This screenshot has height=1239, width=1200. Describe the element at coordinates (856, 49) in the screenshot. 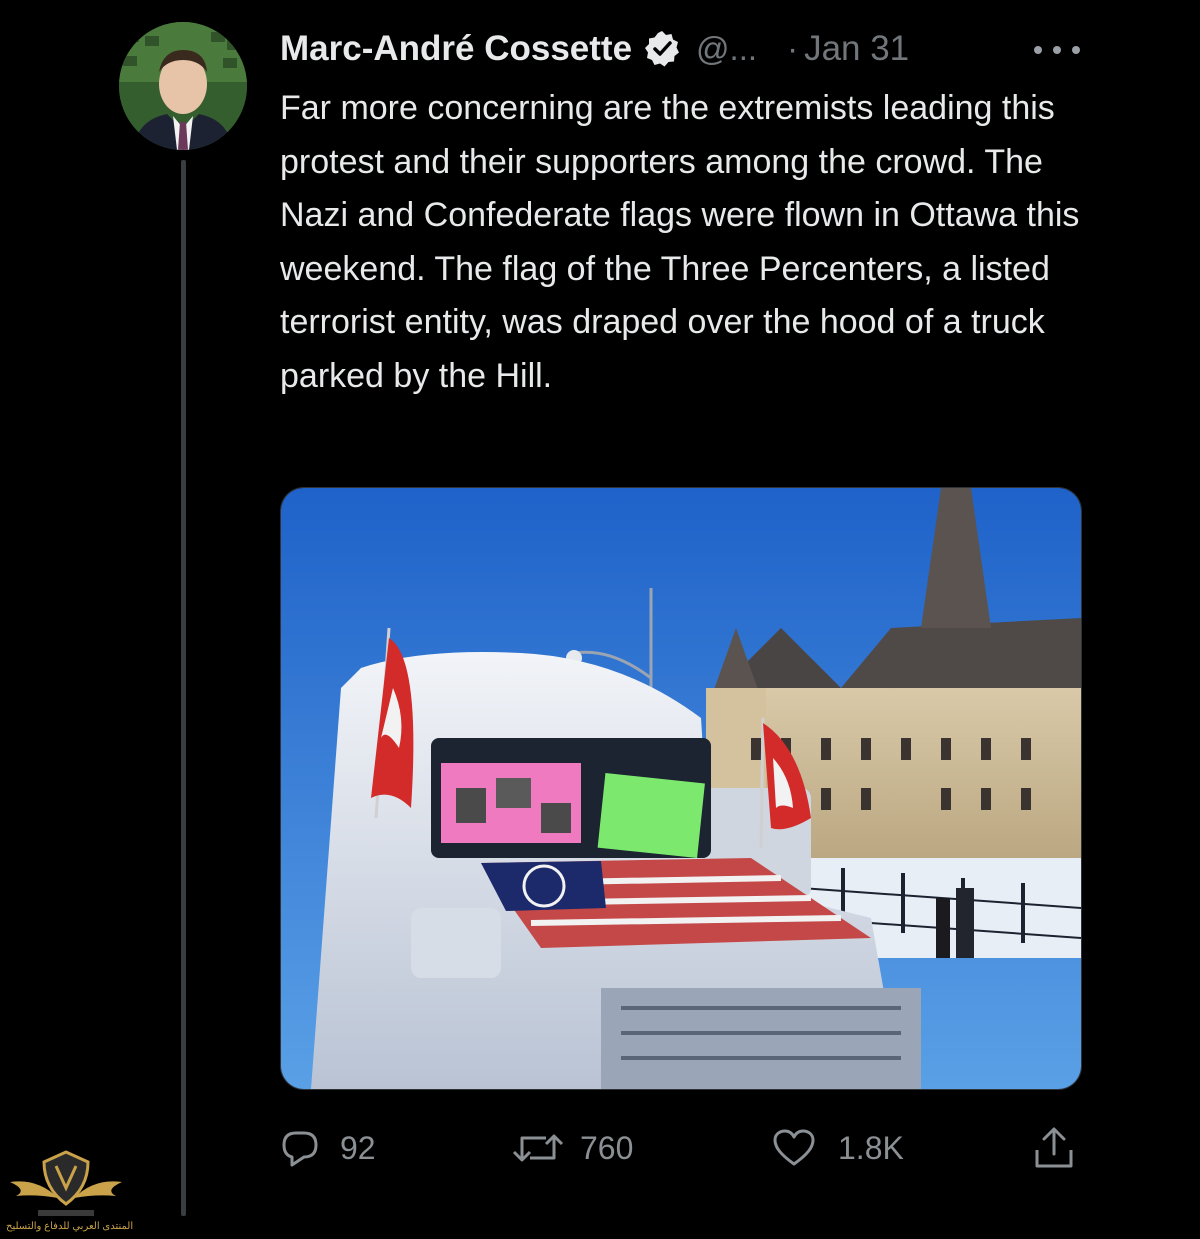

I see `tweet-date: Jan 31` at that location.